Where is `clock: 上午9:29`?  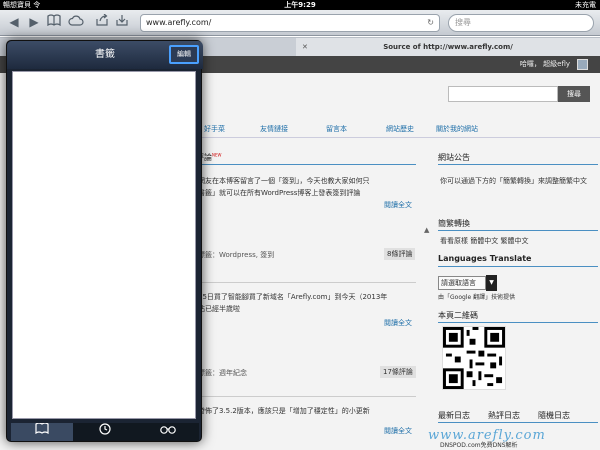
clock: 上午9:29 is located at coordinates (300, 5).